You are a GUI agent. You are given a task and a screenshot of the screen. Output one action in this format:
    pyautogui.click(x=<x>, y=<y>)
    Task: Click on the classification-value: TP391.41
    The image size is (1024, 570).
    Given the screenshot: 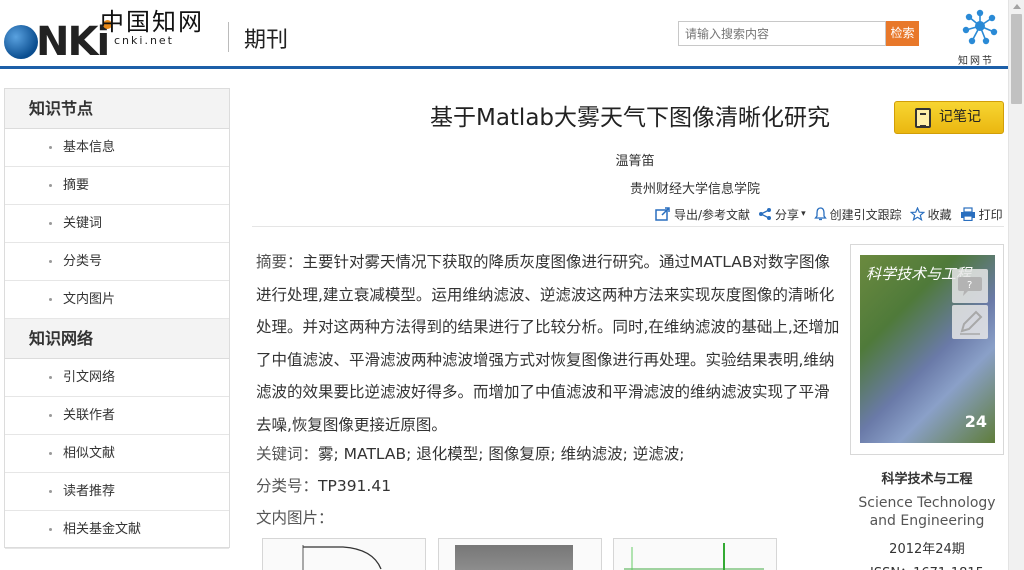 What is the action you would take?
    pyautogui.click(x=355, y=486)
    